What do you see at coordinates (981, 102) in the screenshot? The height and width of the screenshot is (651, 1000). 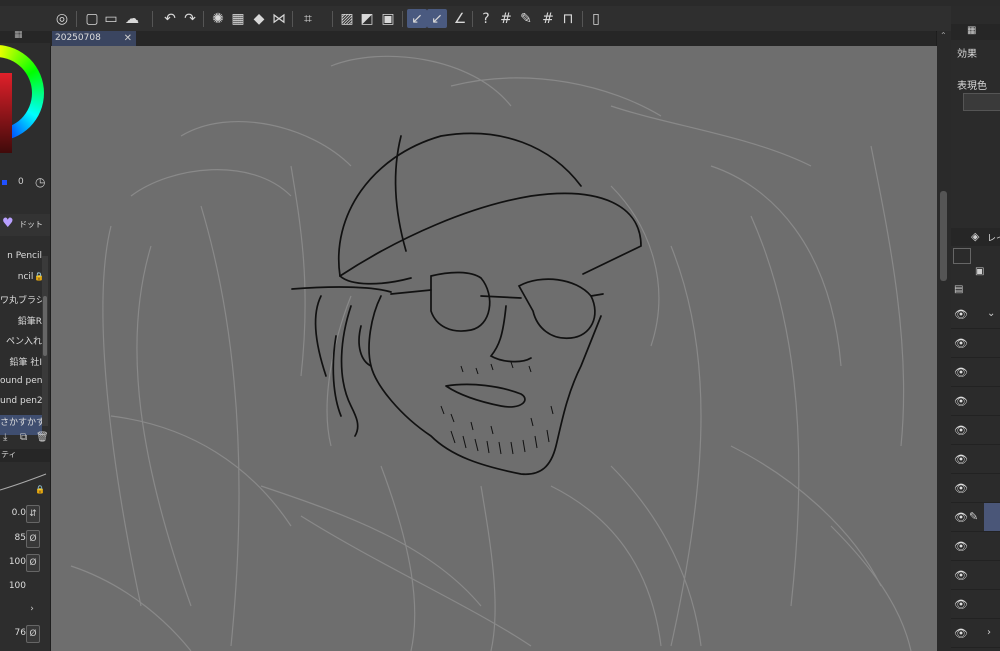 I see `expression-color-select` at bounding box center [981, 102].